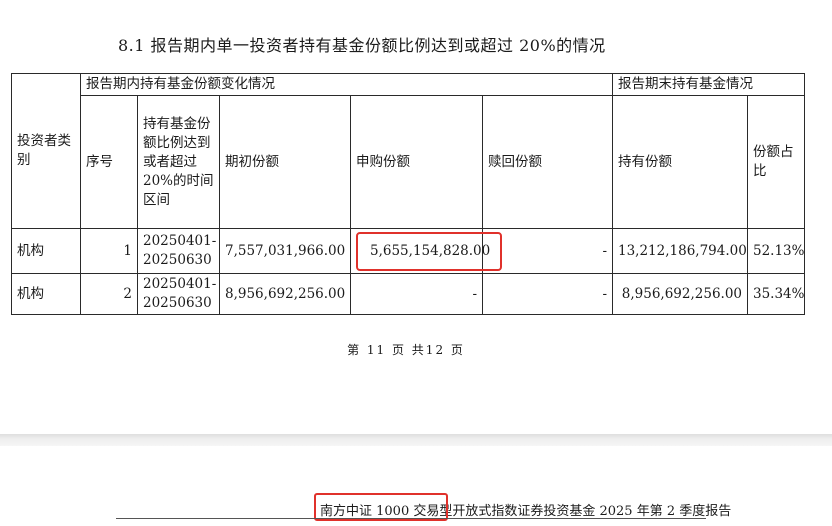 The height and width of the screenshot is (526, 832). I want to click on cell-seq: 1, so click(109, 251).